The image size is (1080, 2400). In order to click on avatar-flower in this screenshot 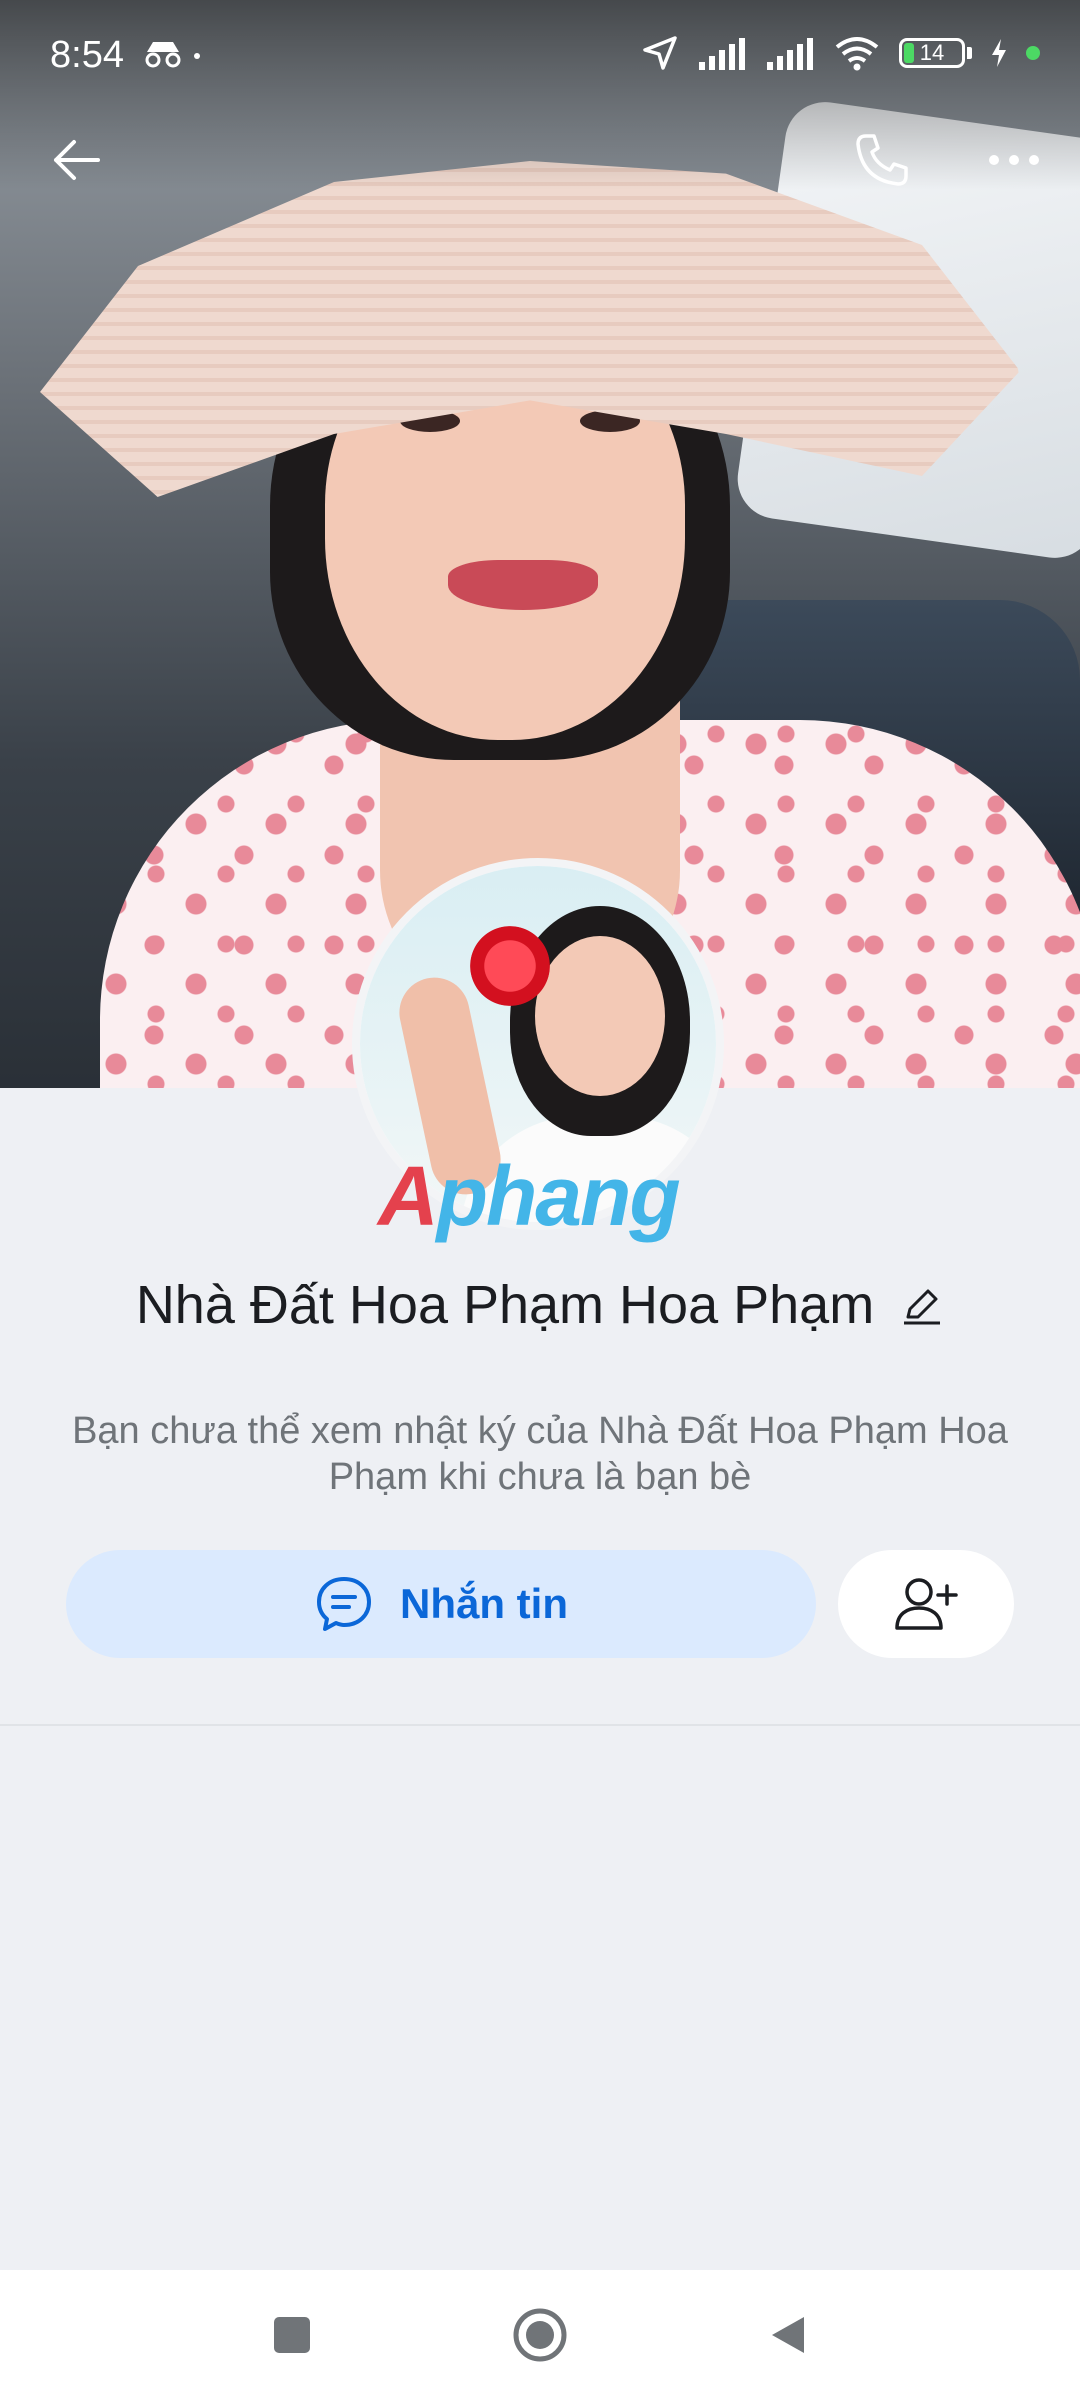, I will do `click(510, 966)`.